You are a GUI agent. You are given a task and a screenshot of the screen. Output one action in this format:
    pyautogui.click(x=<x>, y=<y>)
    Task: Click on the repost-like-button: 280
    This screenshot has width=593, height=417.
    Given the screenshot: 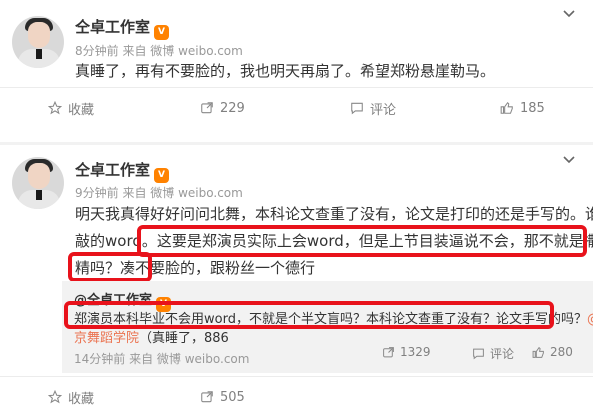 What is the action you would take?
    pyautogui.click(x=552, y=352)
    